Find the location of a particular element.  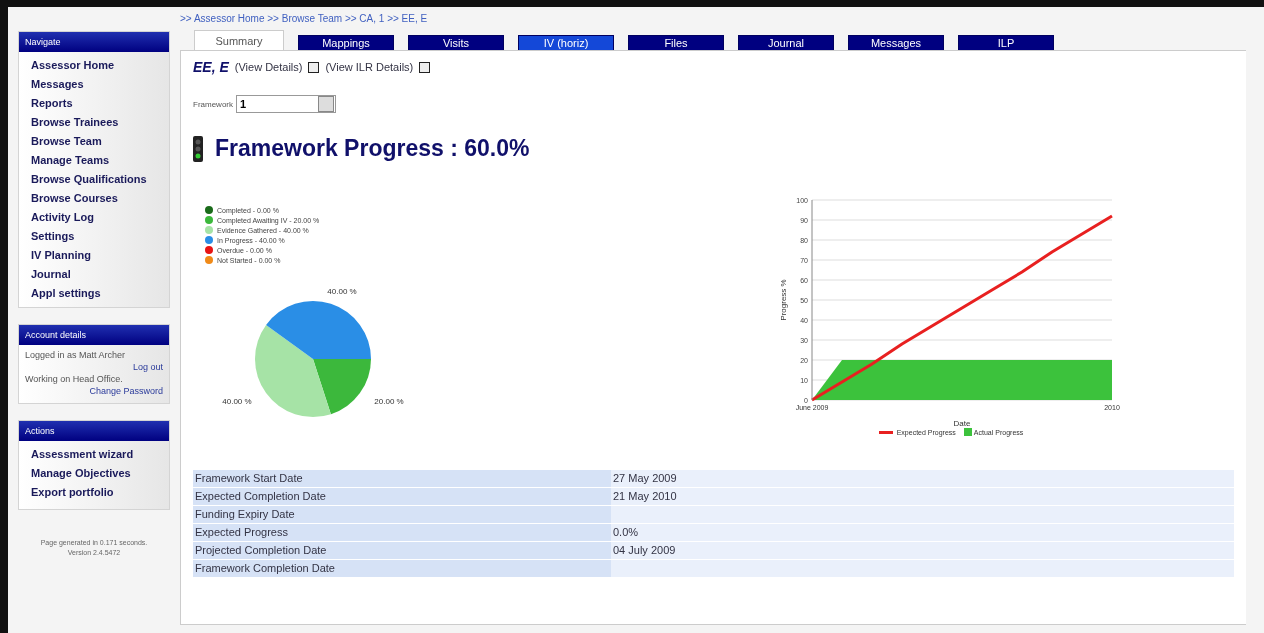

y-axis-title: Progress % is located at coordinates (783, 300).